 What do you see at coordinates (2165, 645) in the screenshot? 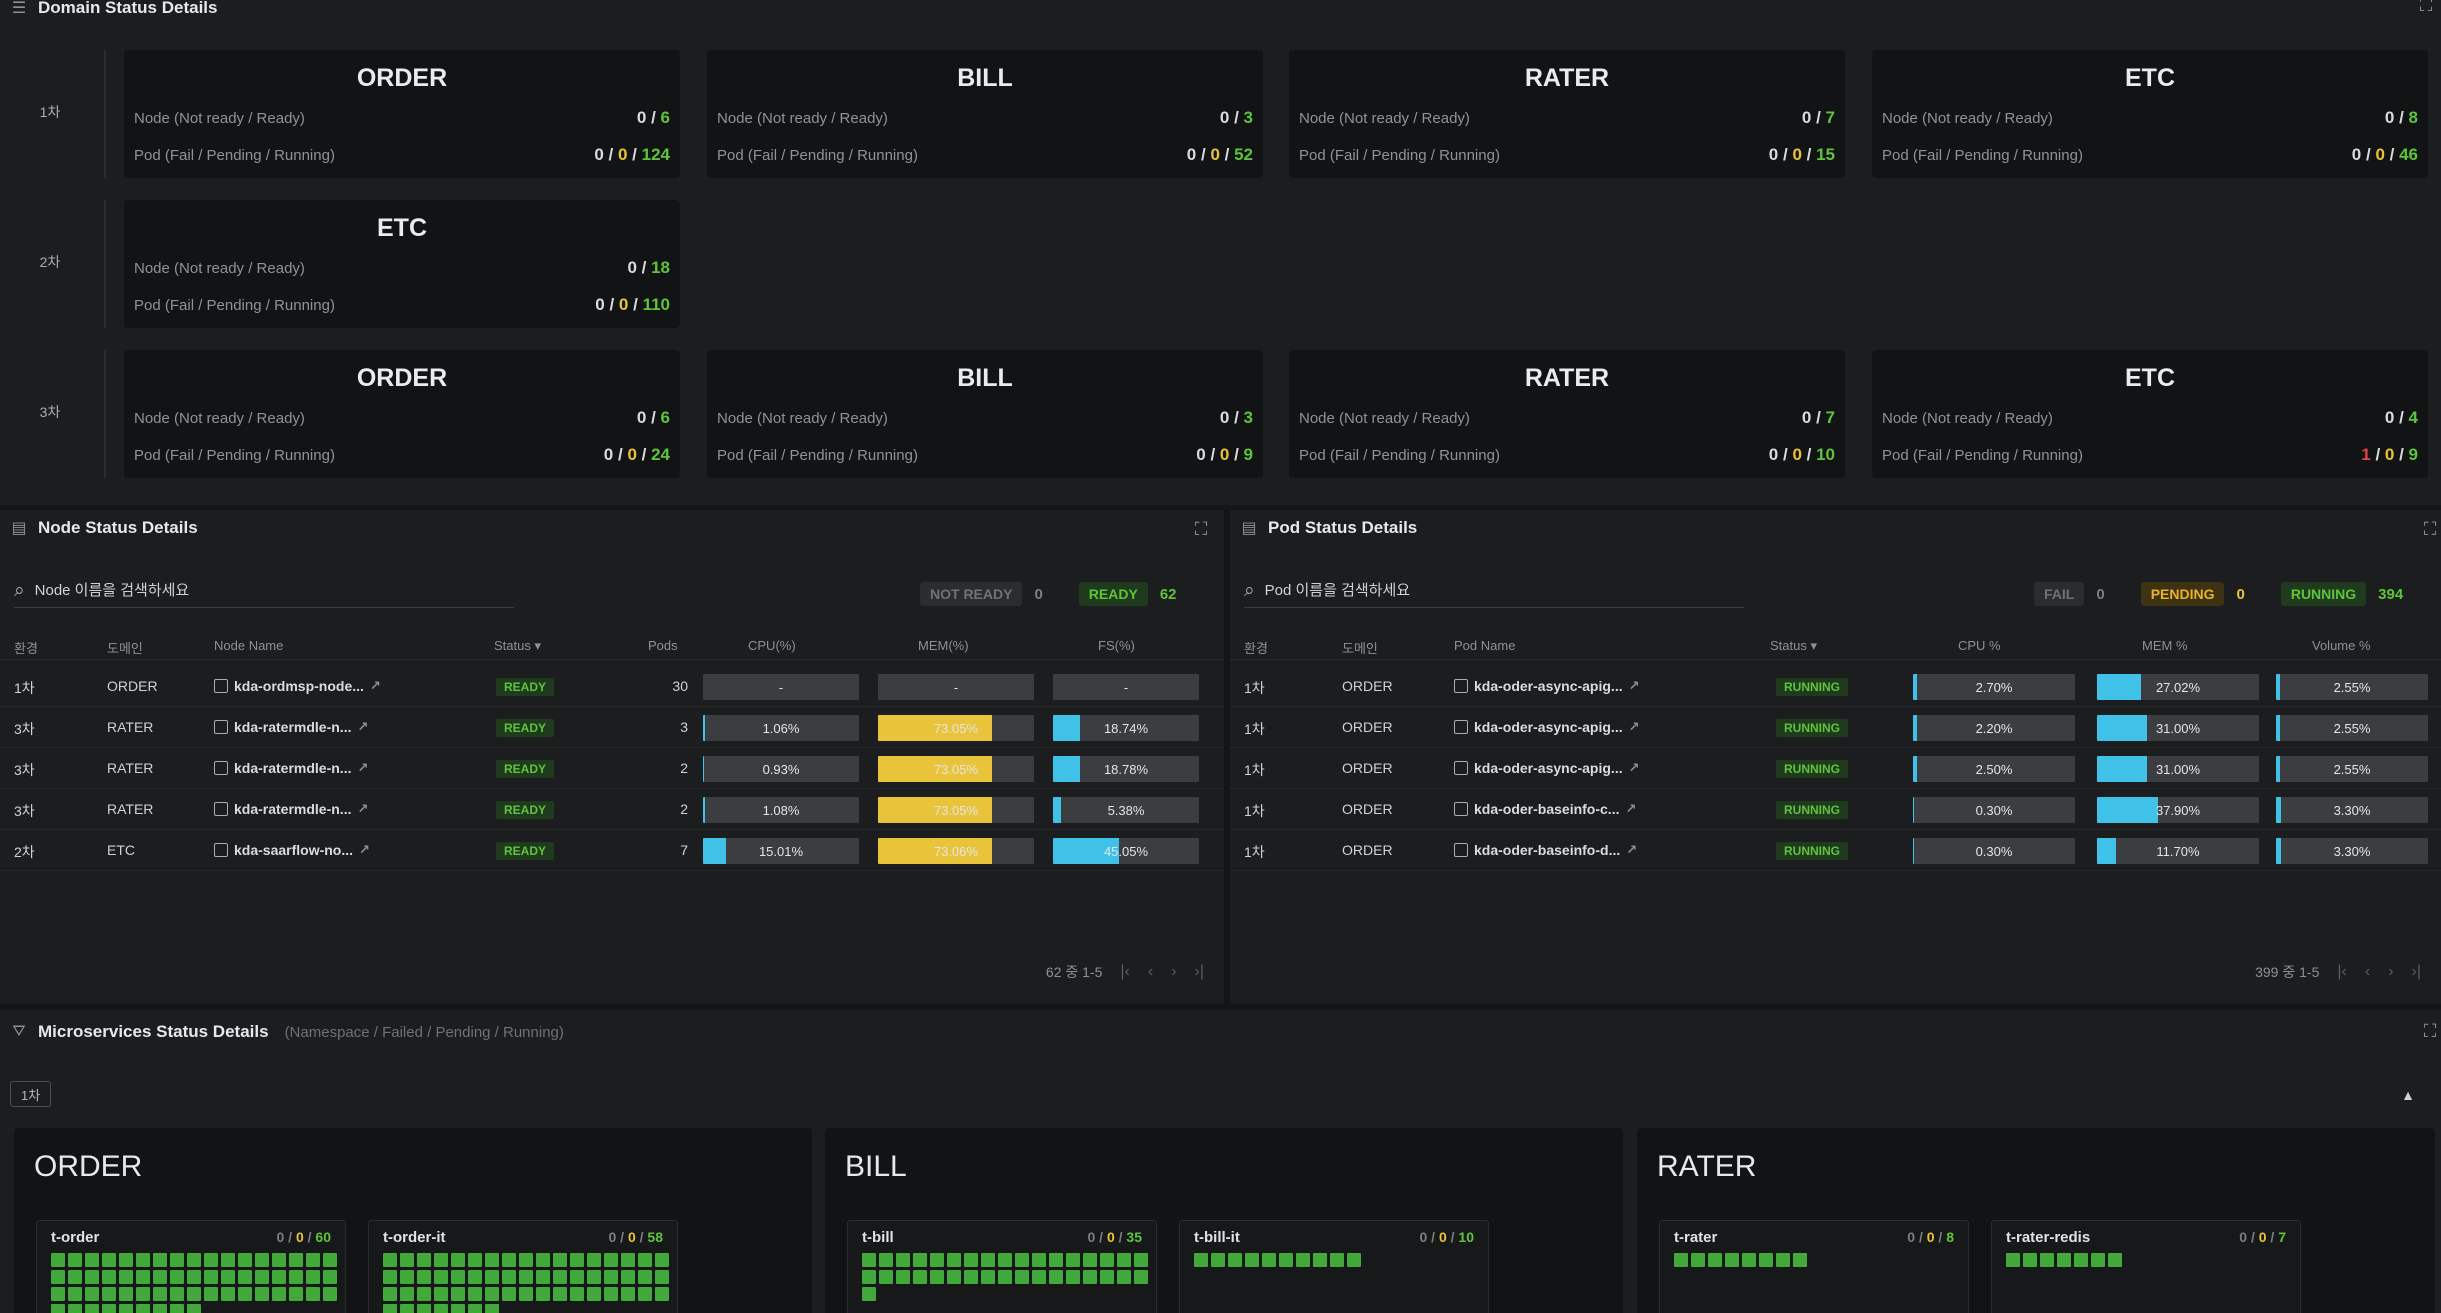
I see `col-mem: MEM %` at bounding box center [2165, 645].